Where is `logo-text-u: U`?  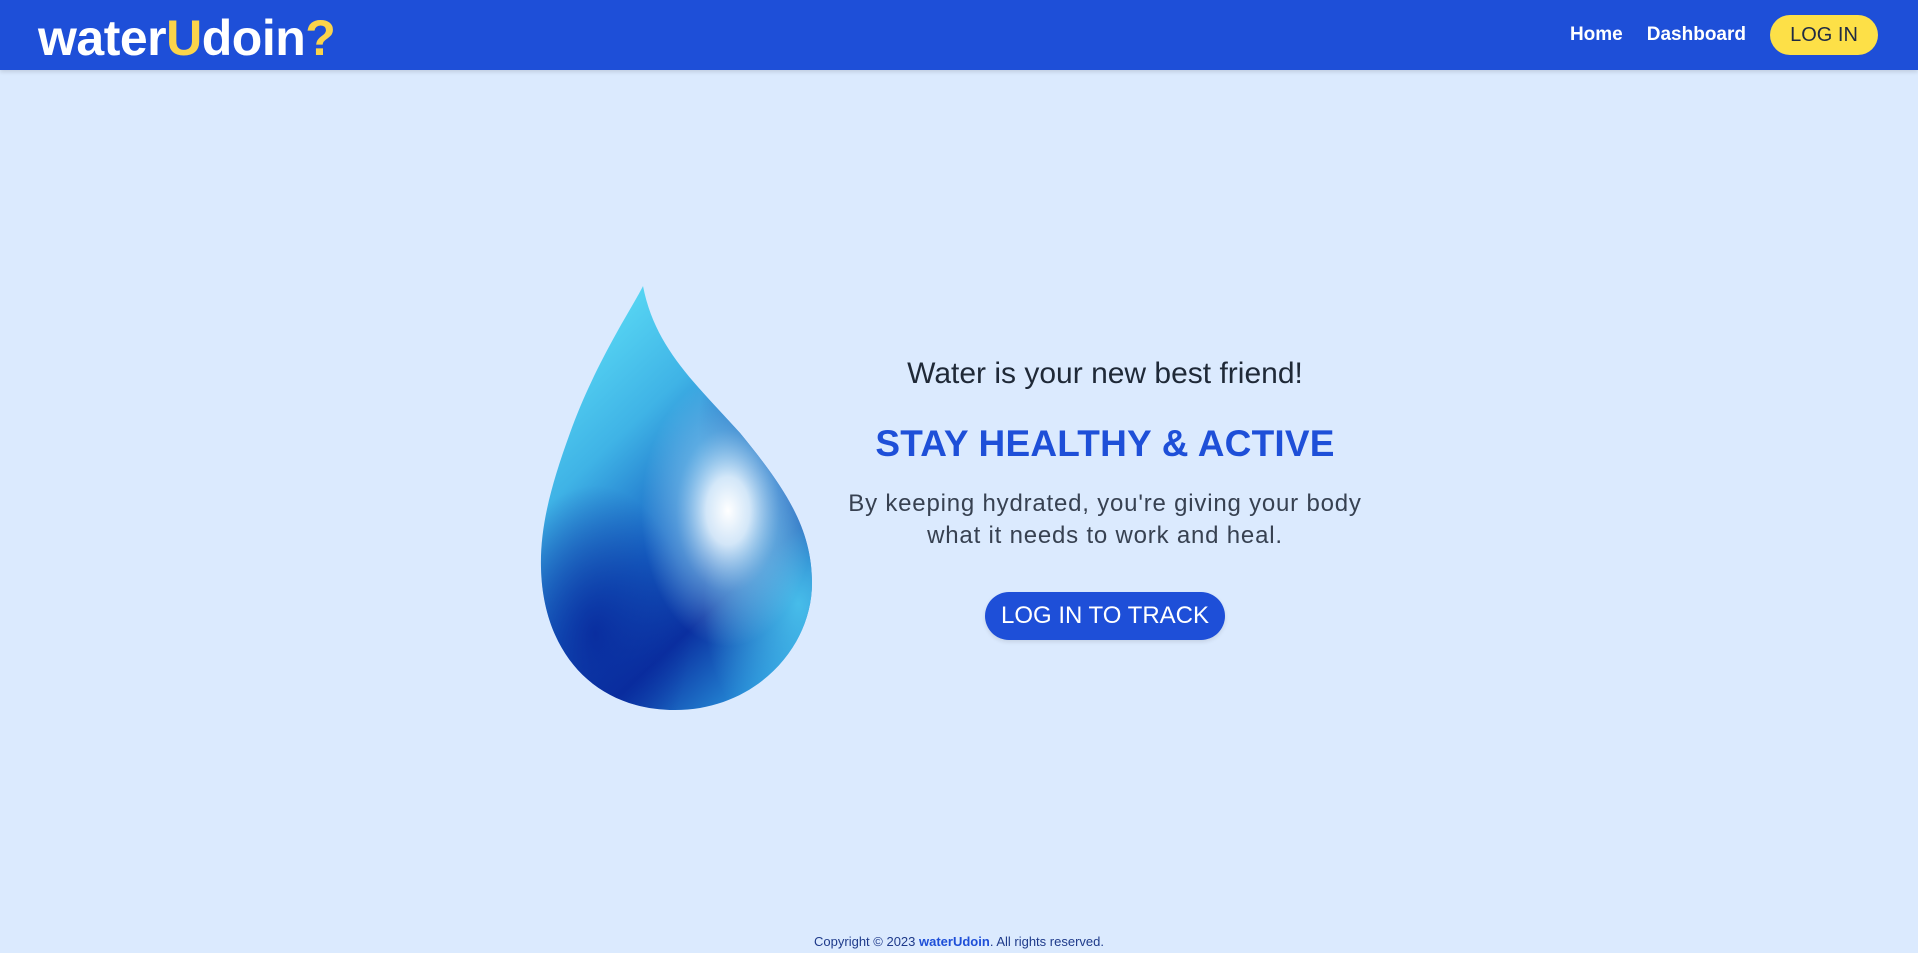
logo-text-u: U is located at coordinates (184, 38).